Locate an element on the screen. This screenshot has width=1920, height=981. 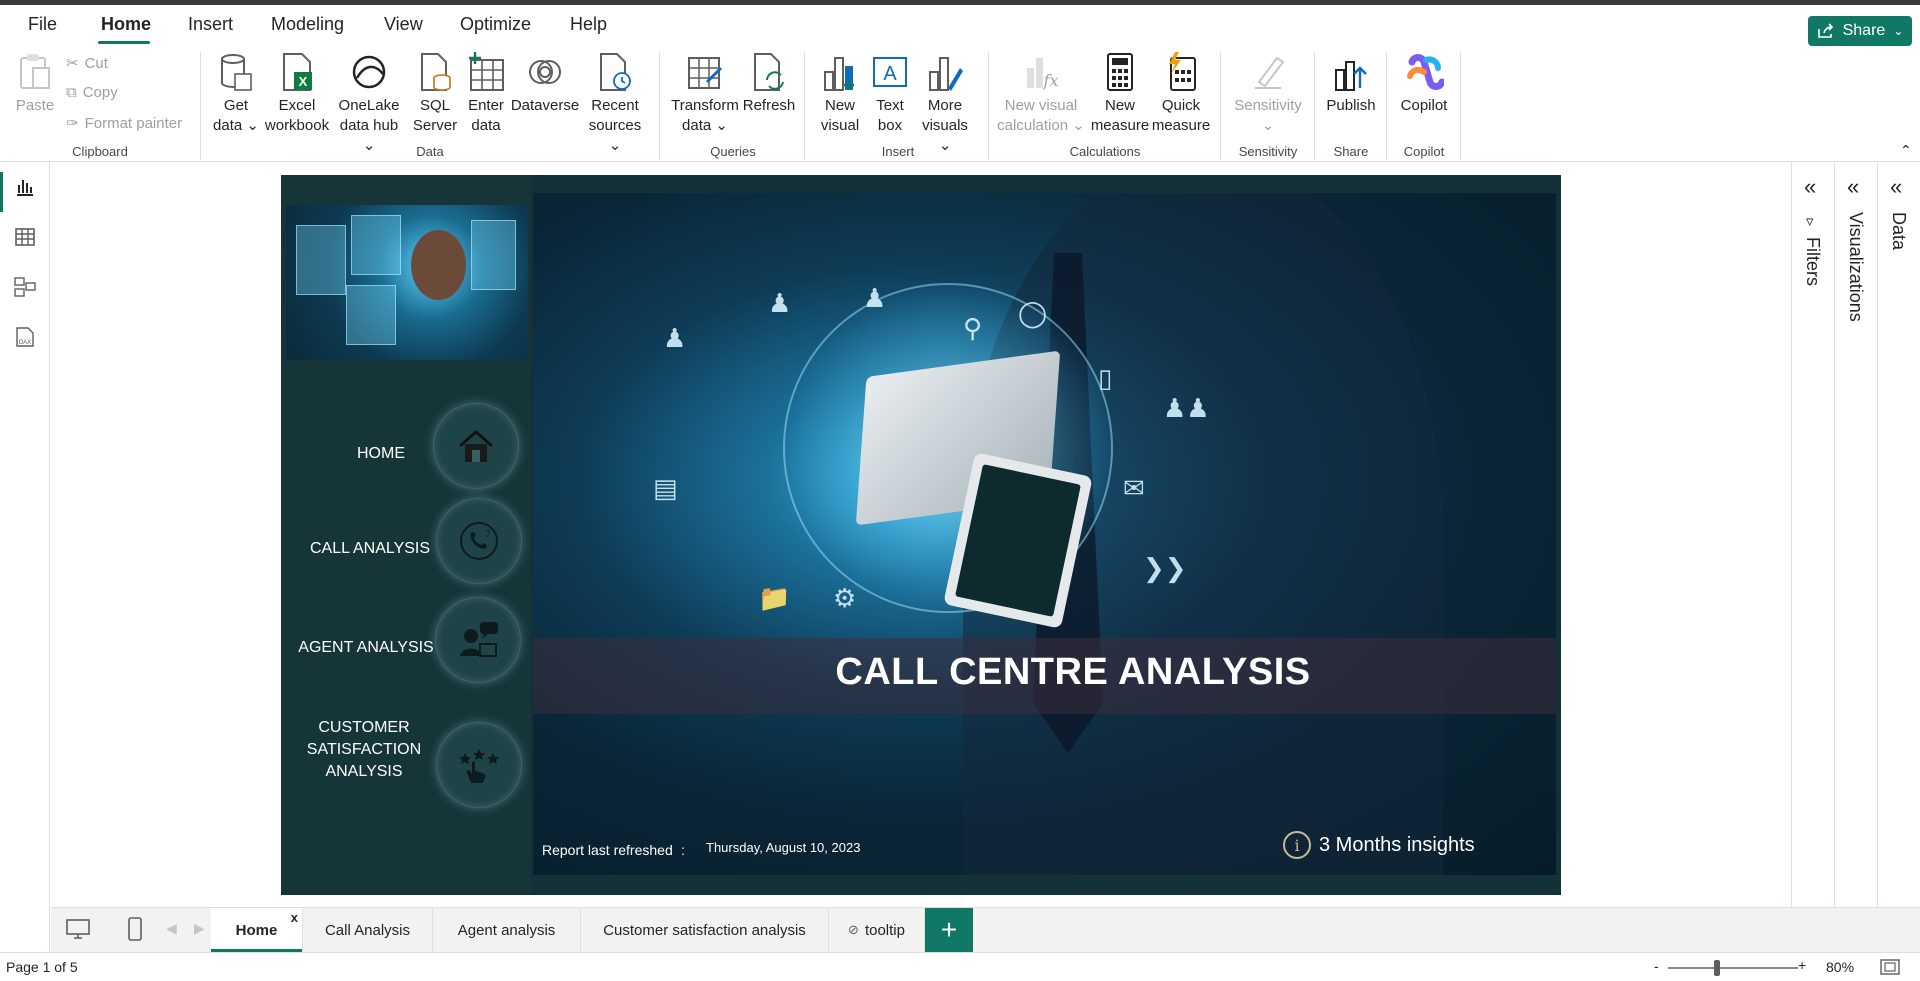
zoom-slider-thumb is located at coordinates (1717, 968).